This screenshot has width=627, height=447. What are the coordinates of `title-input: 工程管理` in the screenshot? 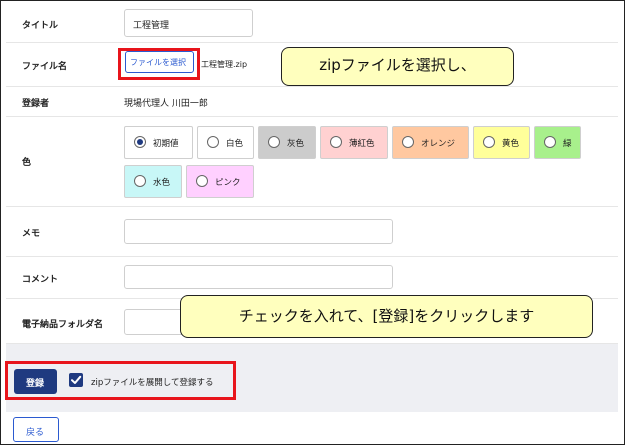 It's located at (188, 23).